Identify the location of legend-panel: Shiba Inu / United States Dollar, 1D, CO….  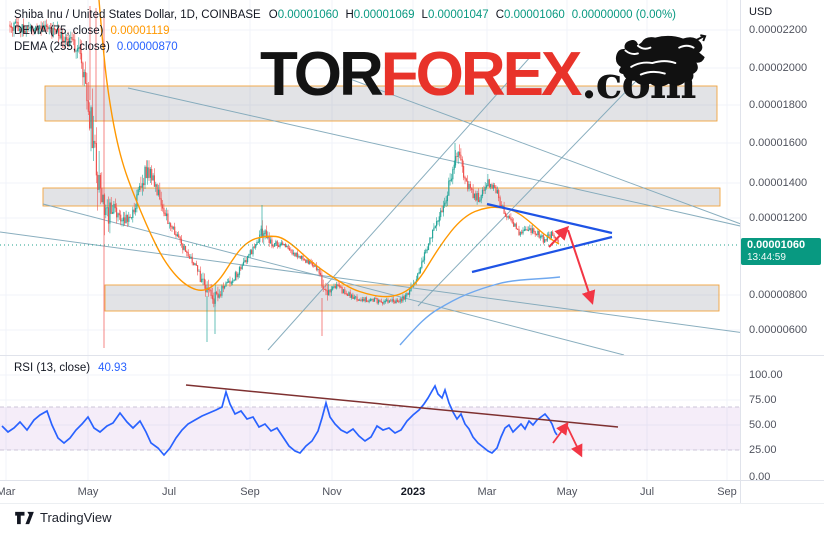
(345, 31).